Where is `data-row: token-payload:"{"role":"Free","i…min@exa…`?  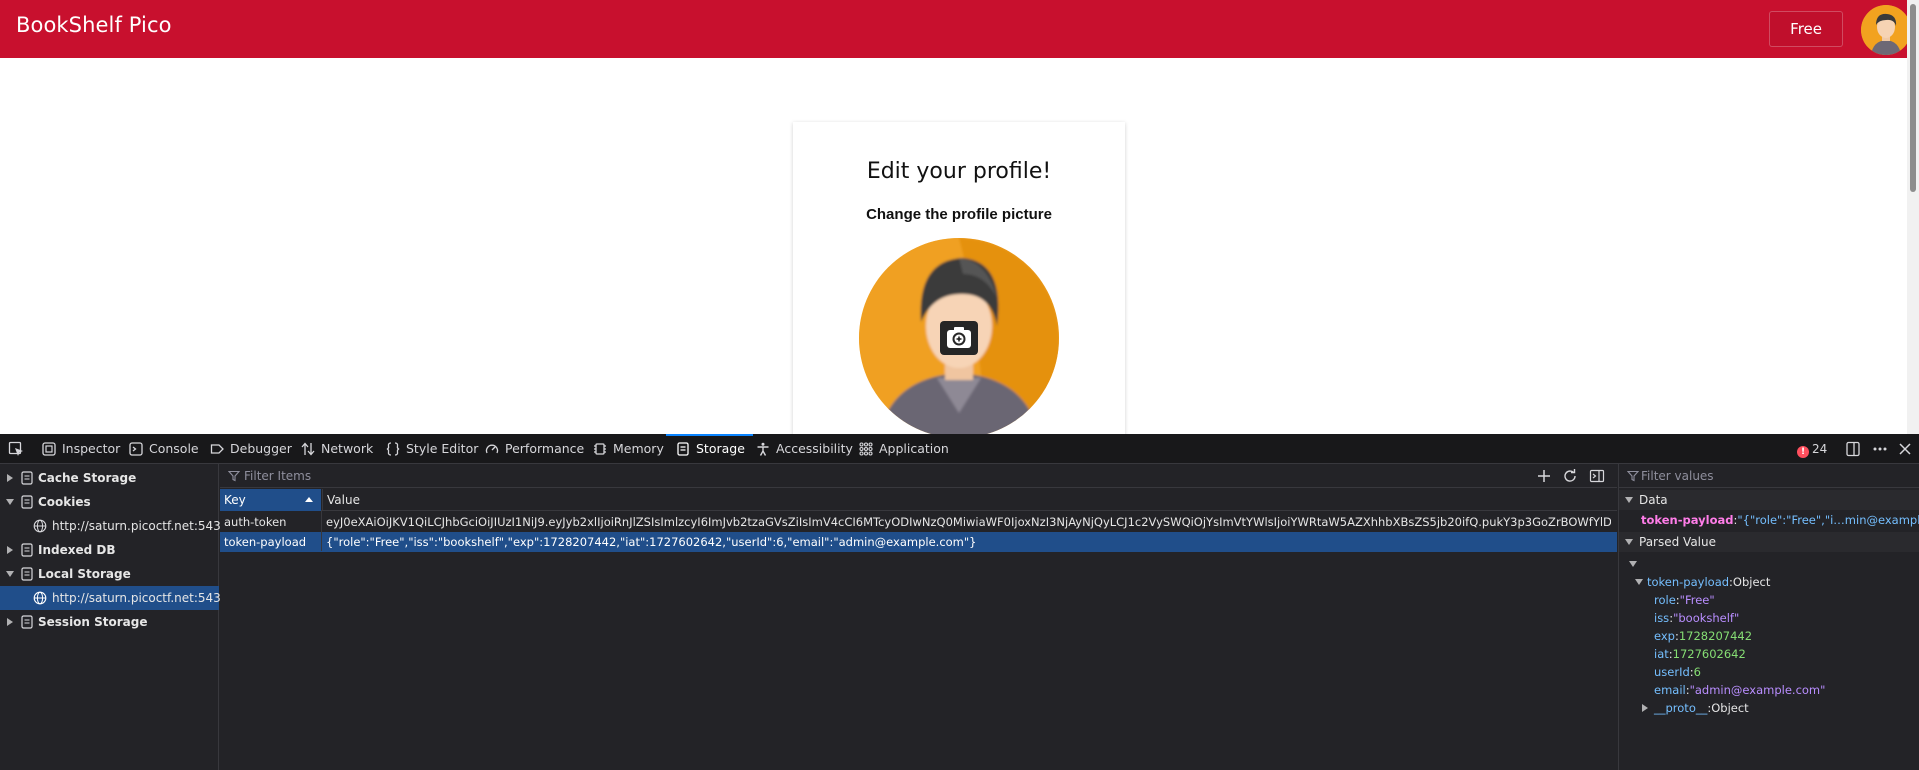 data-row: token-payload:"{"role":"Free","i…min@exa… is located at coordinates (1780, 520).